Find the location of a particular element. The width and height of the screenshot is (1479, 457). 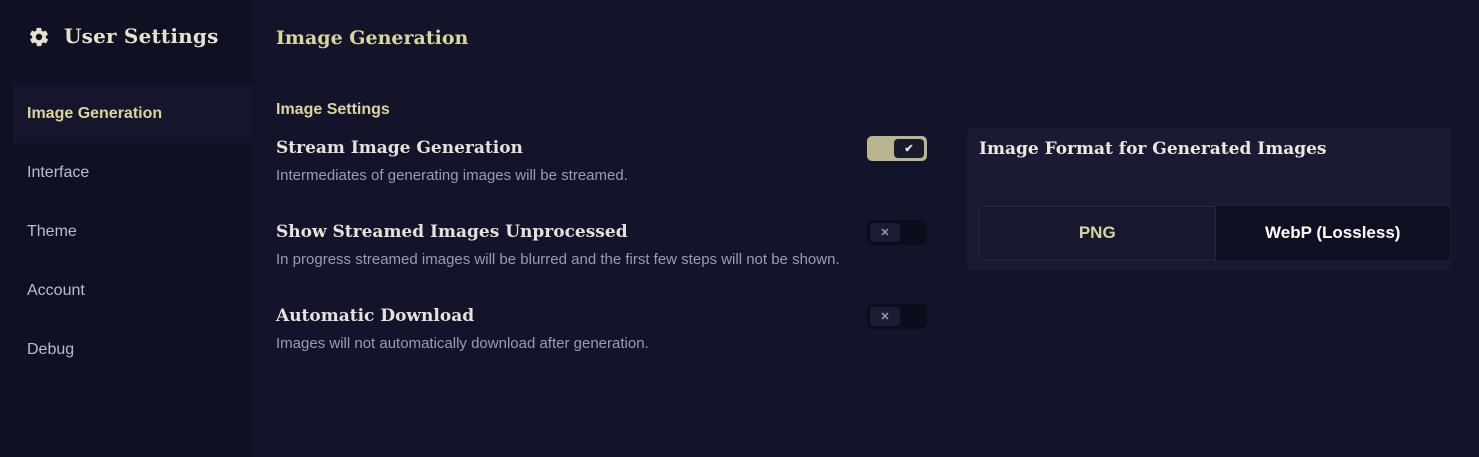

setting-title: Show Streamed Images Unprocessed is located at coordinates (452, 232).